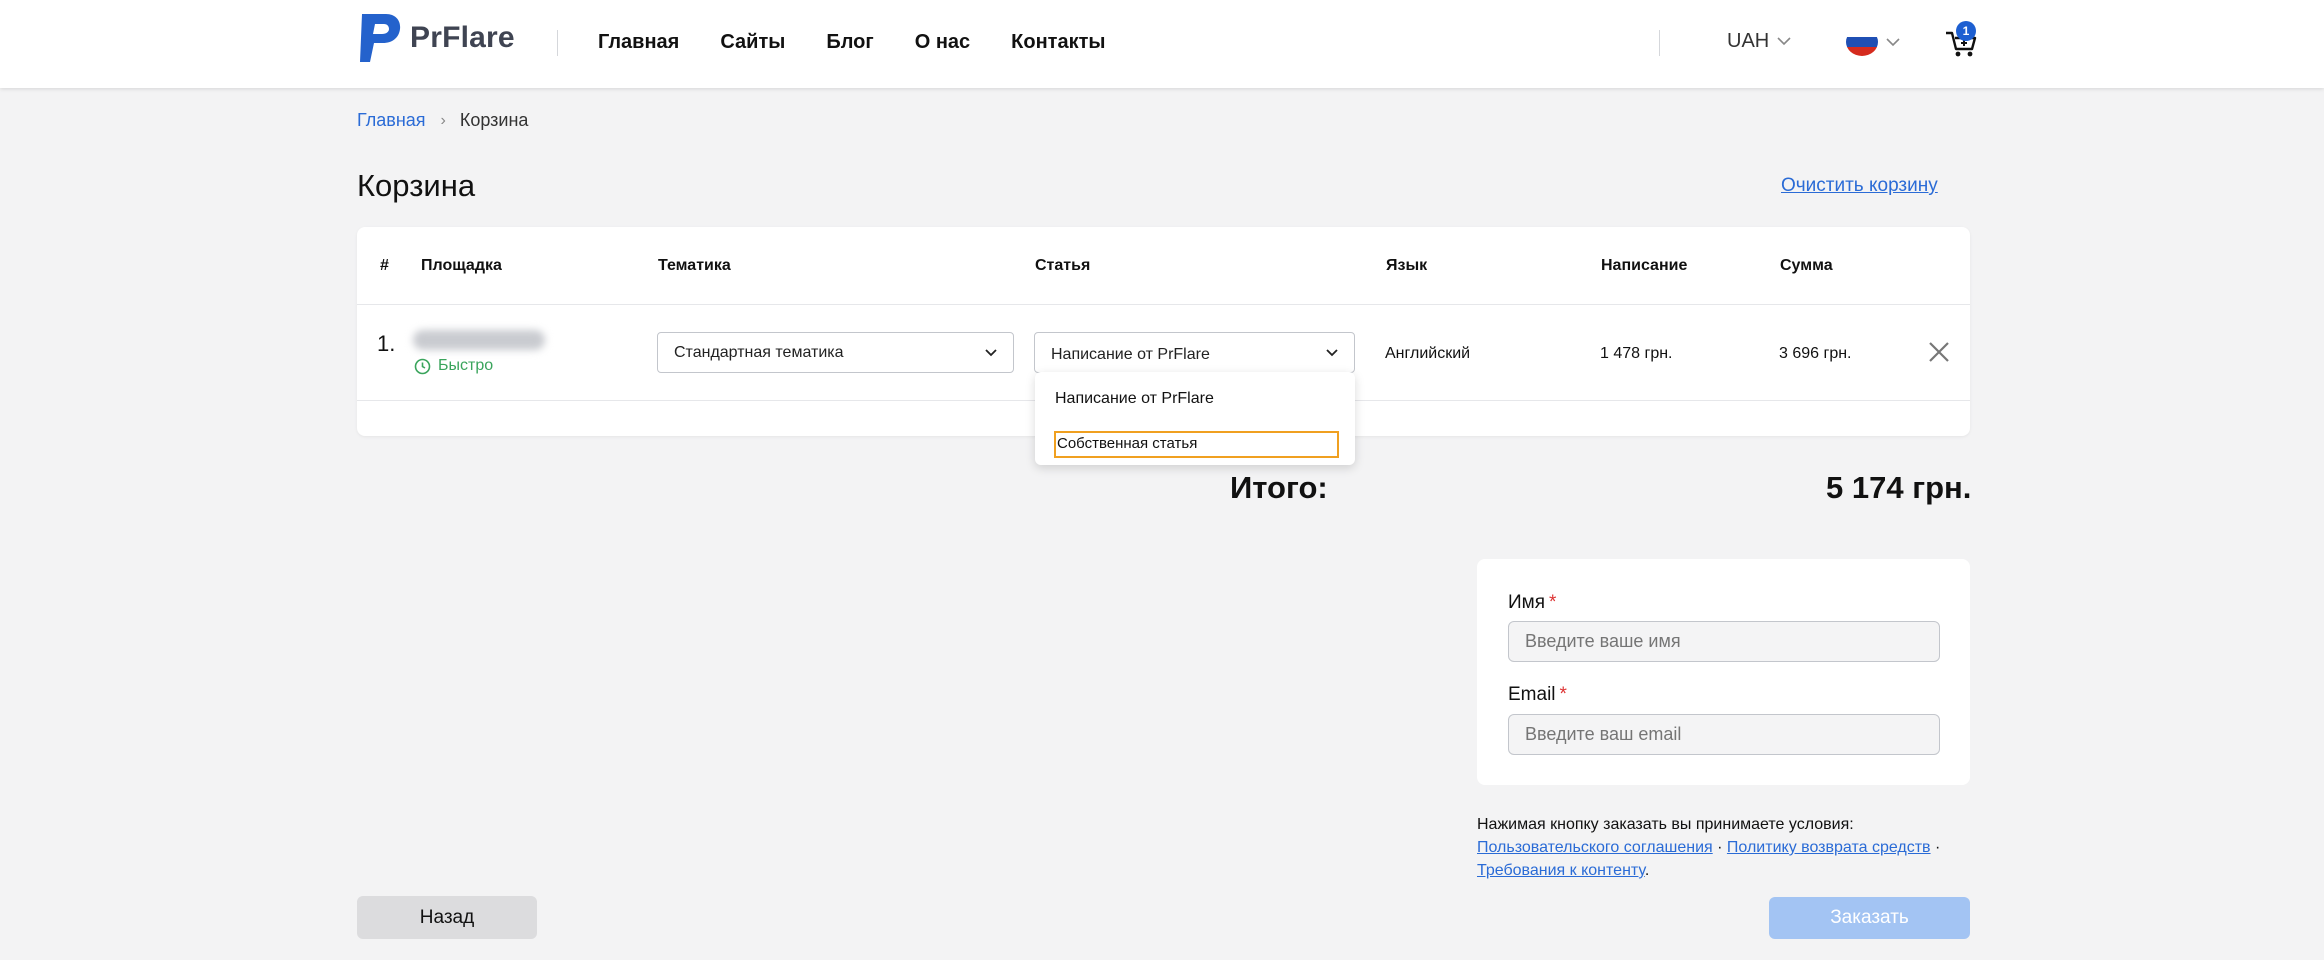  I want to click on total-label: Итого:, so click(1279, 487).